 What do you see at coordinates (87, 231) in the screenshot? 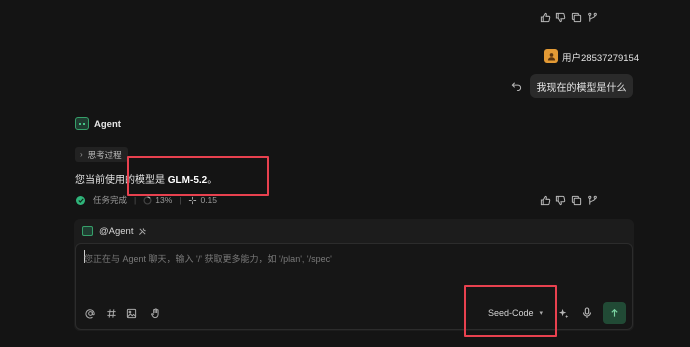
I see `agent-mini-logo-icon` at bounding box center [87, 231].